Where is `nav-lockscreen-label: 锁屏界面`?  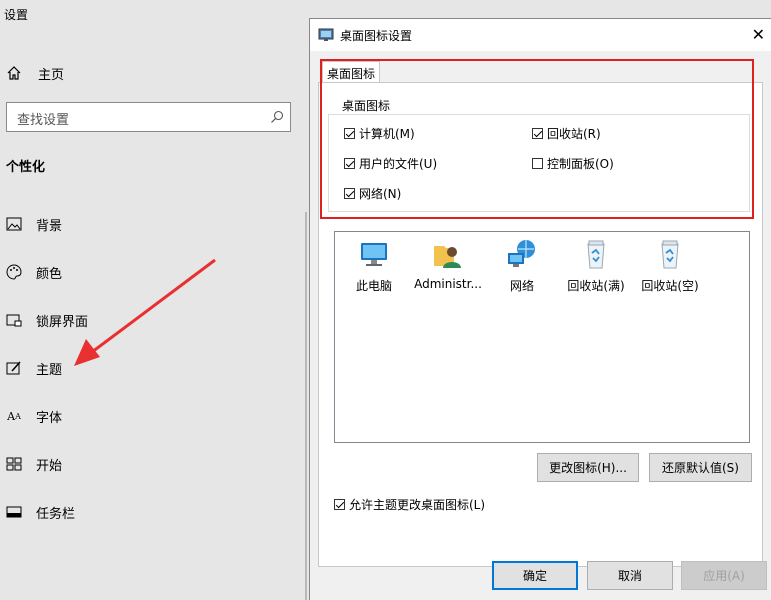 nav-lockscreen-label: 锁屏界面 is located at coordinates (62, 322).